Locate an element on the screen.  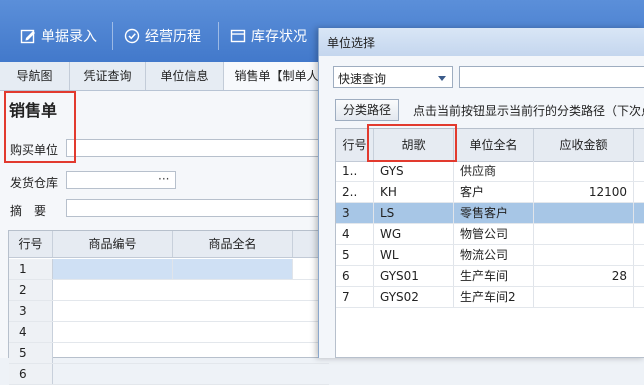
unit-code-cell: WG is located at coordinates (414, 234).